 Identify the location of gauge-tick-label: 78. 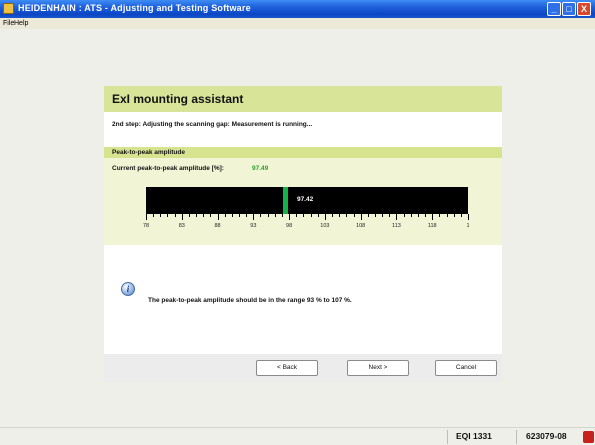
(146, 226).